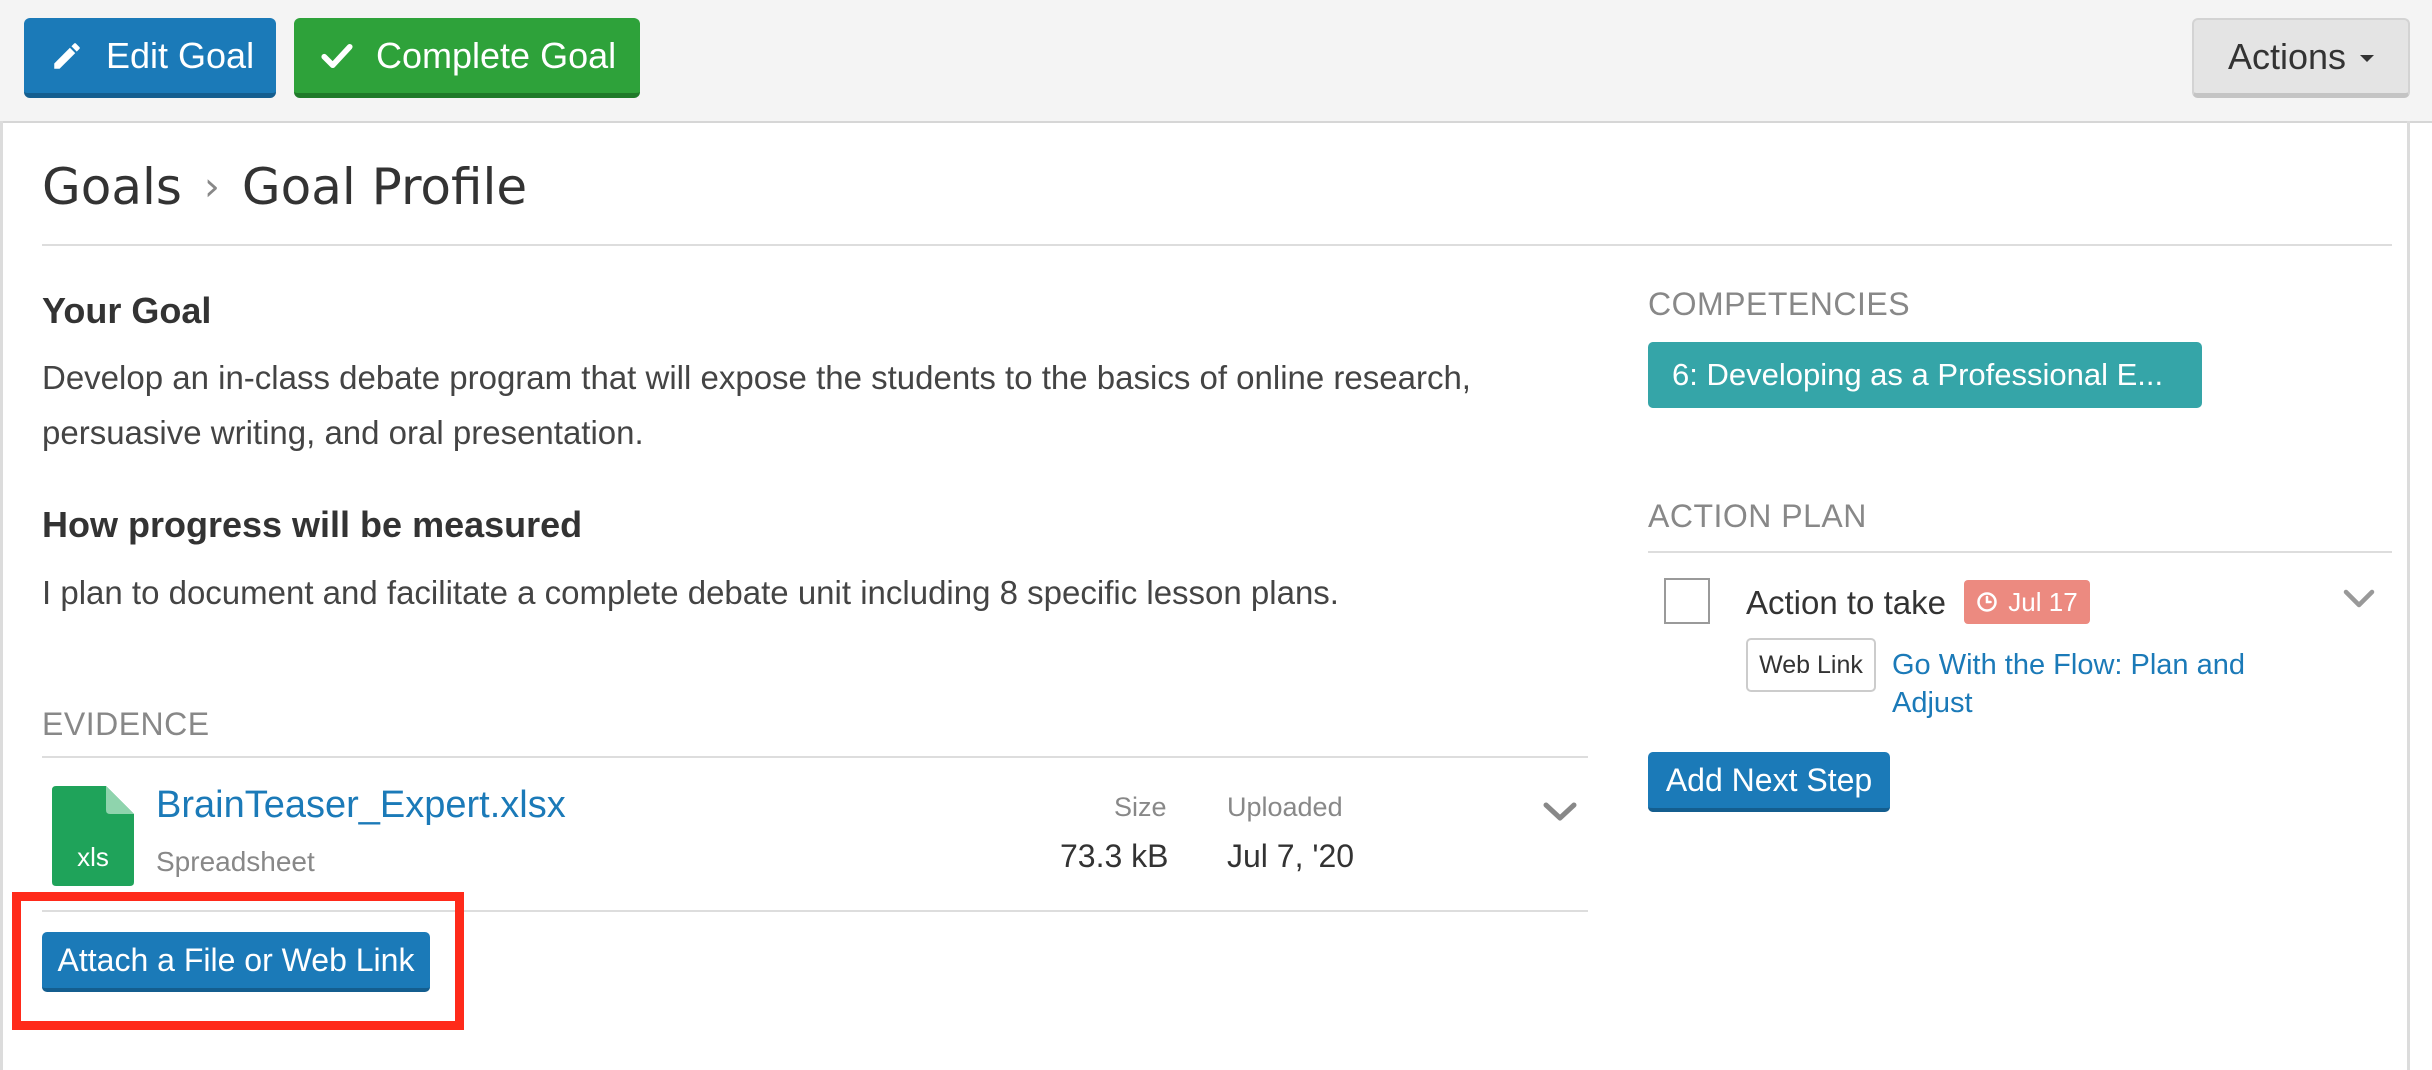 The height and width of the screenshot is (1070, 2432). I want to click on evidence-divider-top, so click(815, 757).